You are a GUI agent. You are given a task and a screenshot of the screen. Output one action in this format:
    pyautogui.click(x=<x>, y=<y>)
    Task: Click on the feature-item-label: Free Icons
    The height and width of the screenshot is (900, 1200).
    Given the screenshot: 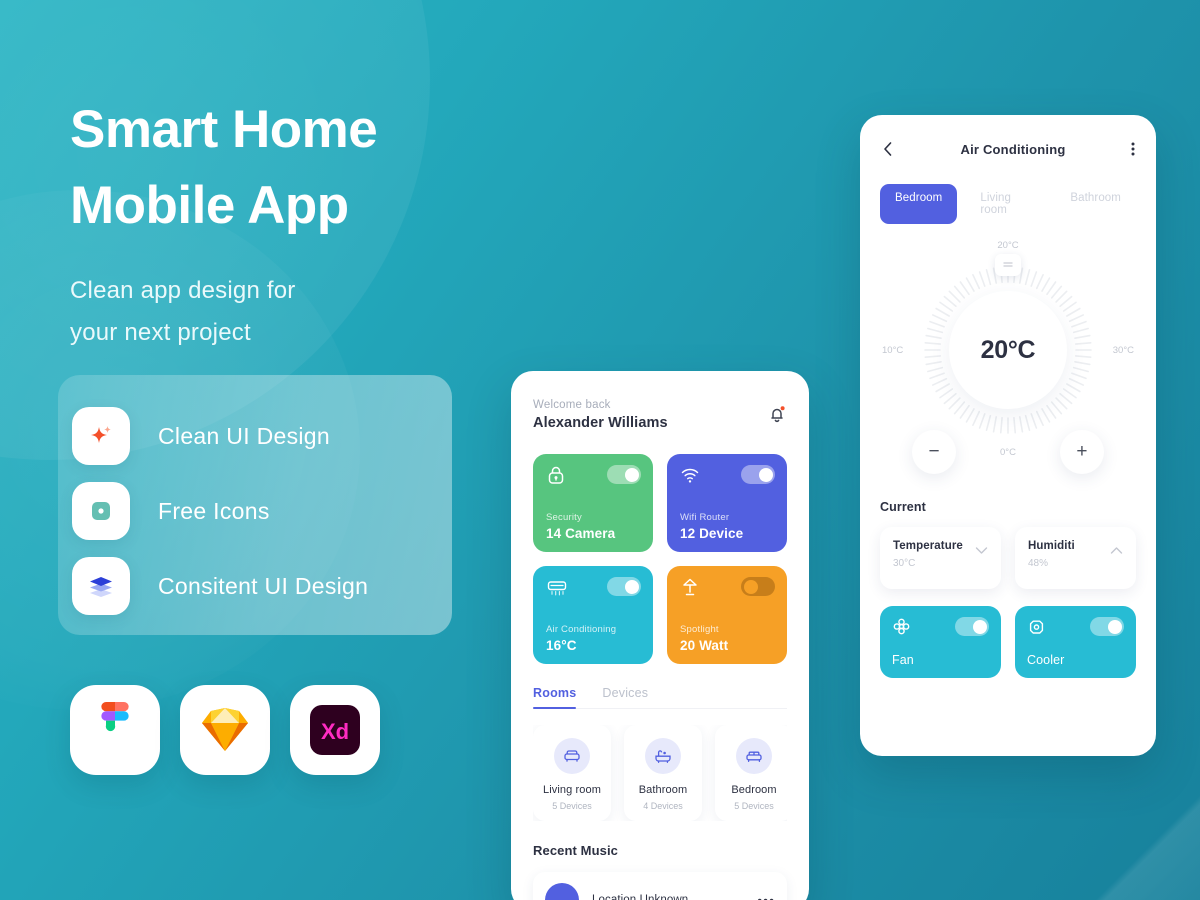 What is the action you would take?
    pyautogui.click(x=214, y=510)
    